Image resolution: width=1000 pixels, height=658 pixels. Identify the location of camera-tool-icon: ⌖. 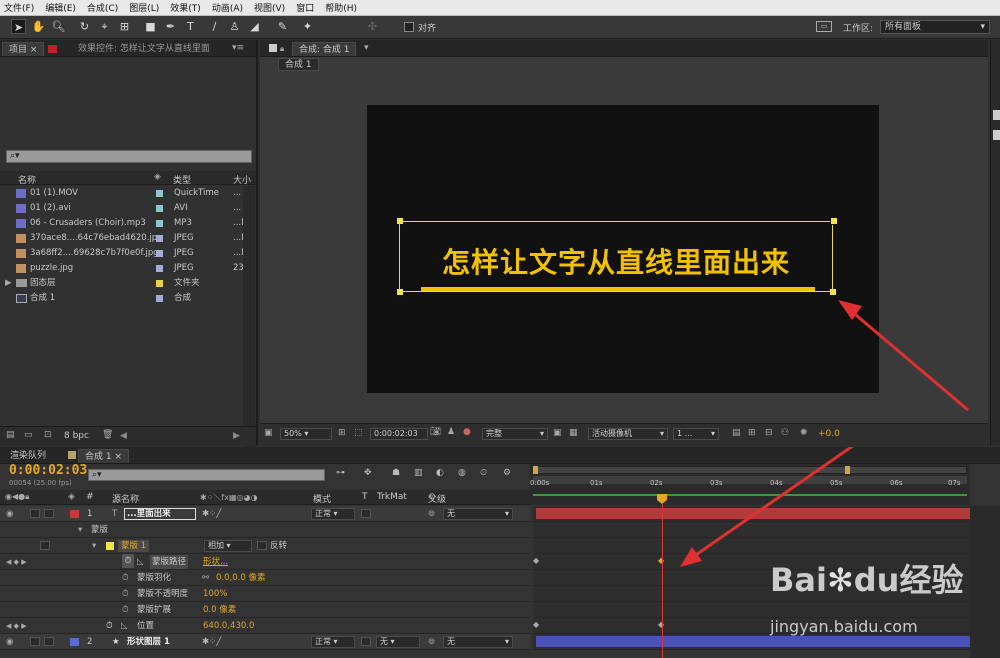
(104, 26).